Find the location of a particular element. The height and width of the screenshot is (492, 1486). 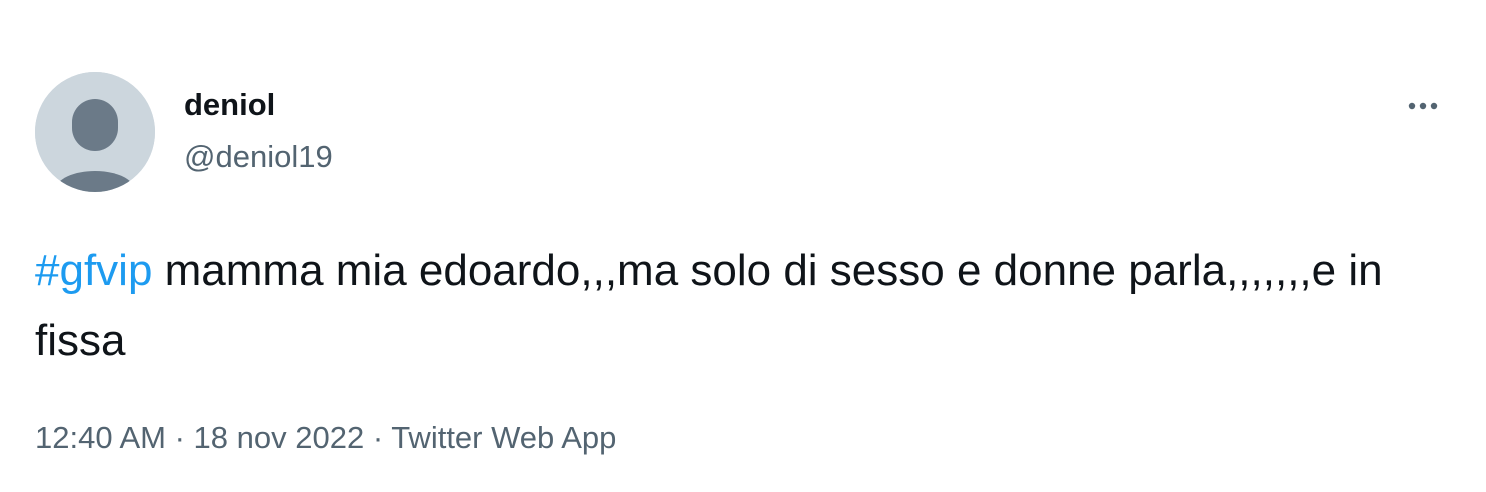

author-handle: @deniol19 is located at coordinates (258, 157).